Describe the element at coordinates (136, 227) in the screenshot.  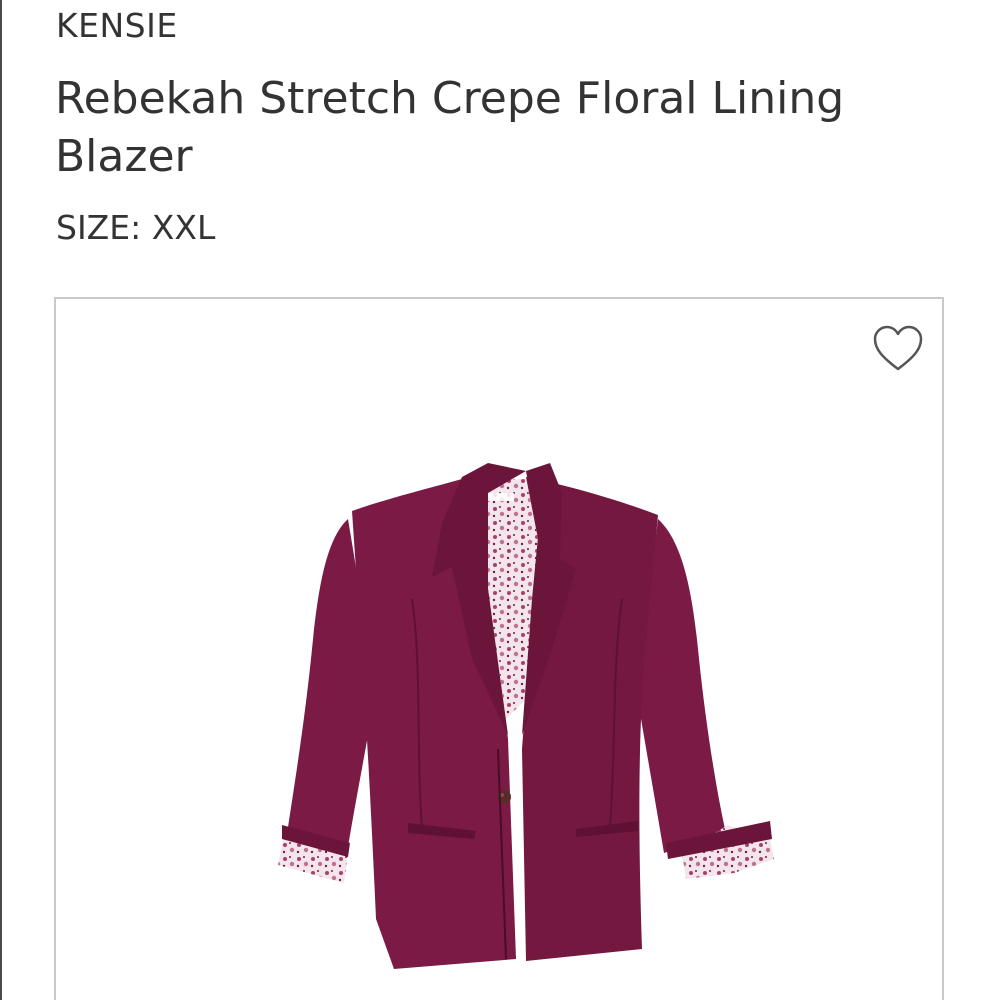
I see `size-text: SIZE: XXL` at that location.